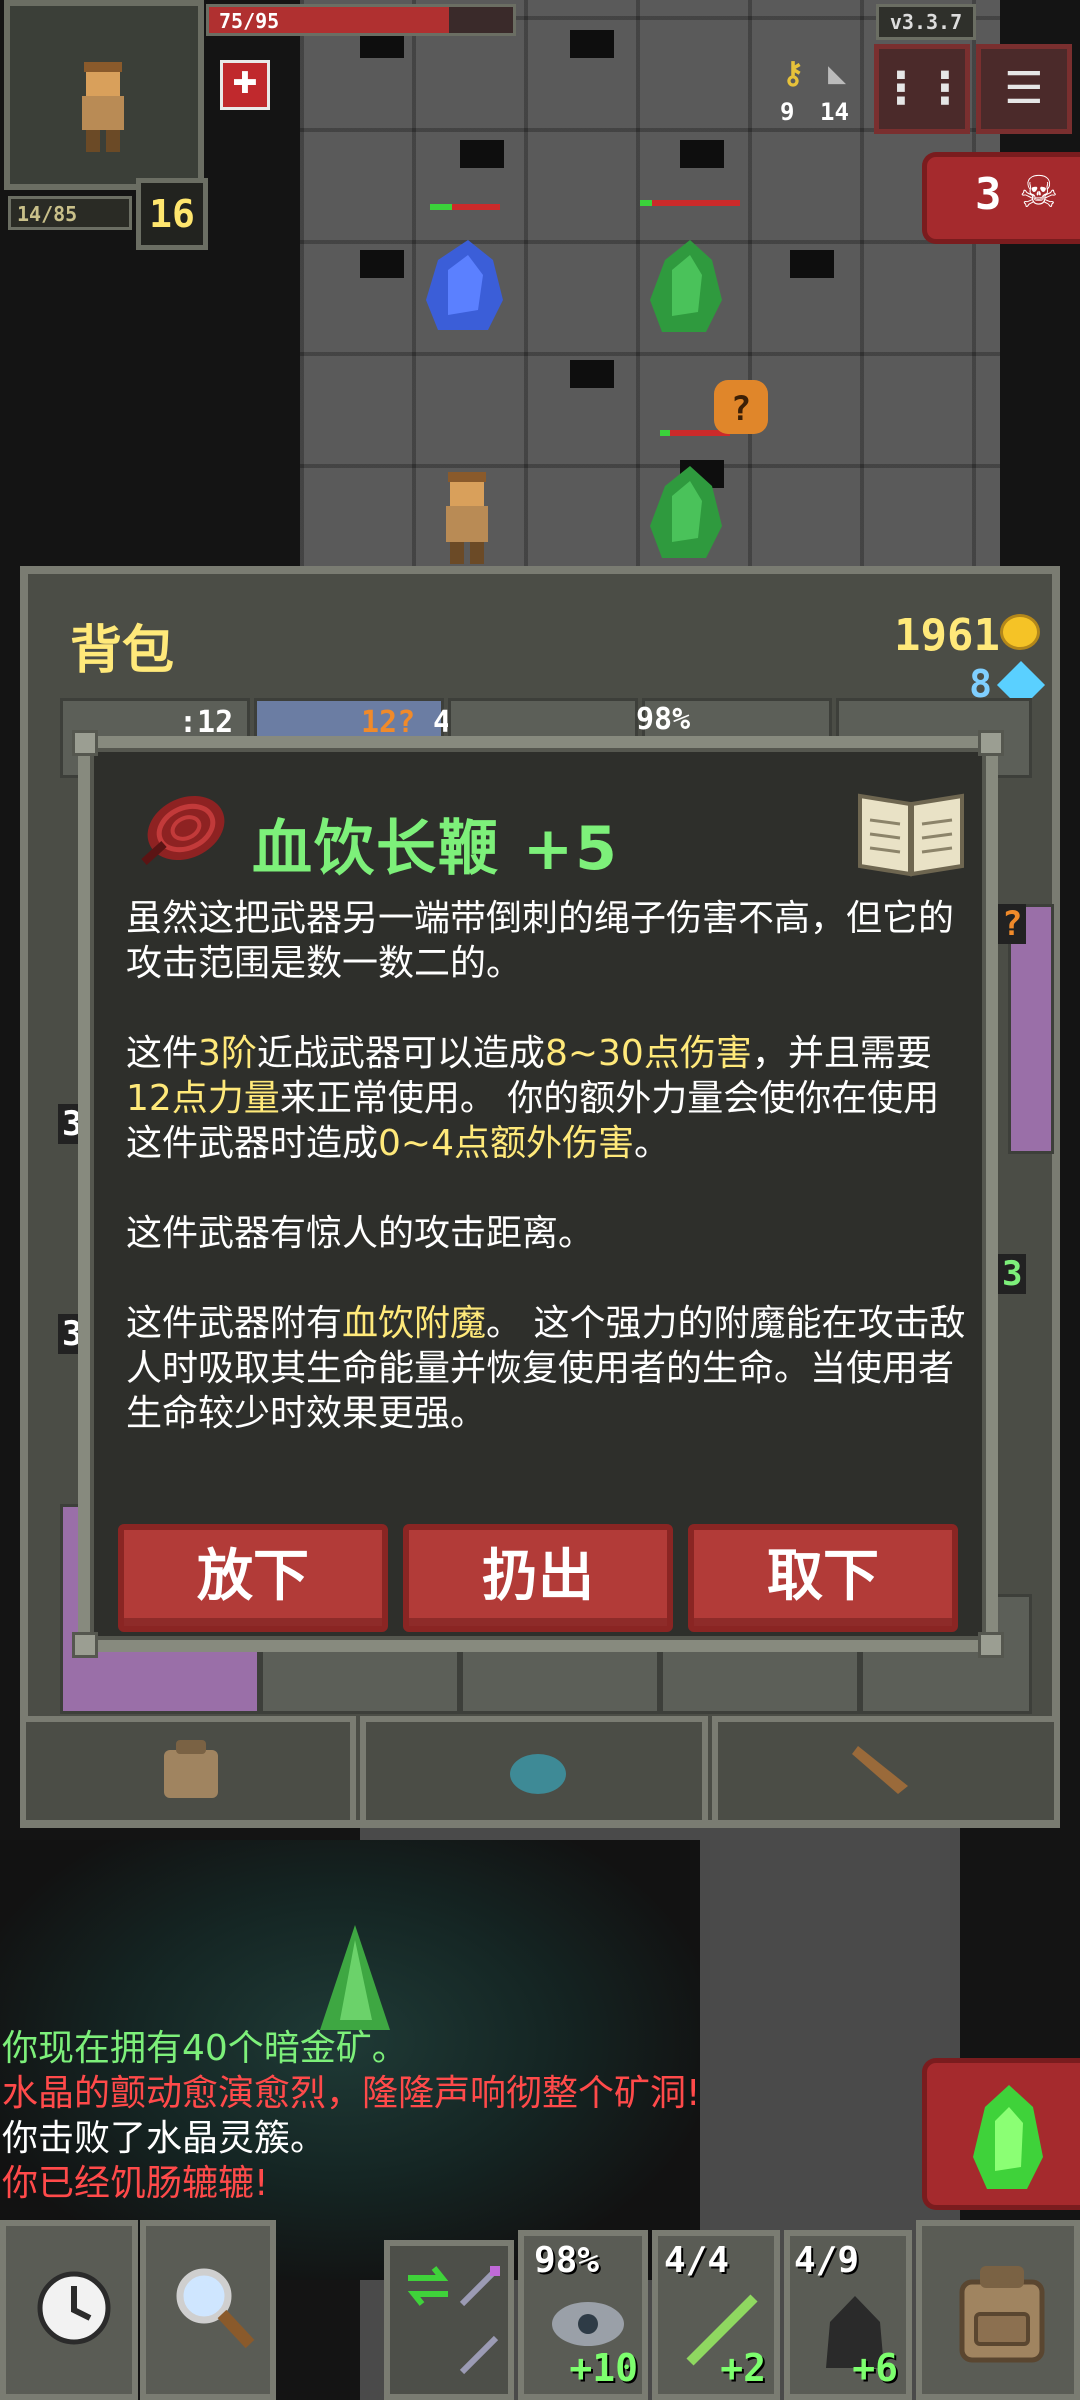 The height and width of the screenshot is (2400, 1080). What do you see at coordinates (135, 2183) in the screenshot?
I see `log-line: 你已经饥肠辘辘!` at bounding box center [135, 2183].